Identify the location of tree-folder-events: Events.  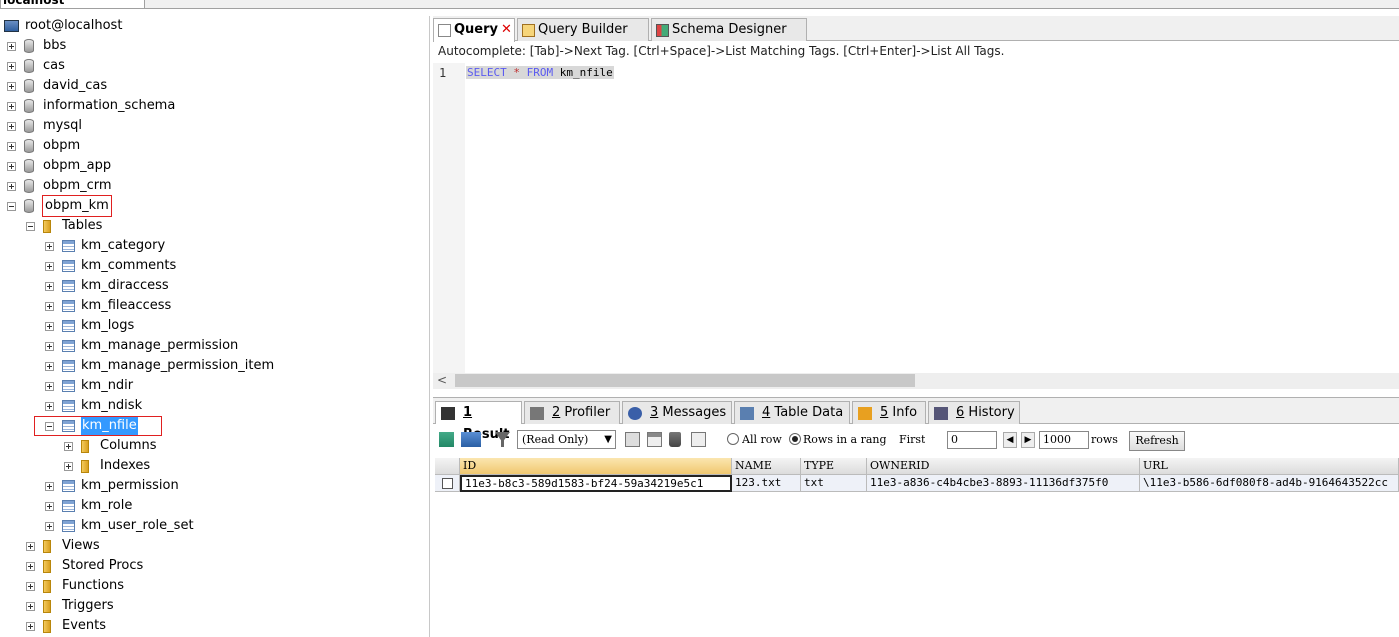
(215, 626).